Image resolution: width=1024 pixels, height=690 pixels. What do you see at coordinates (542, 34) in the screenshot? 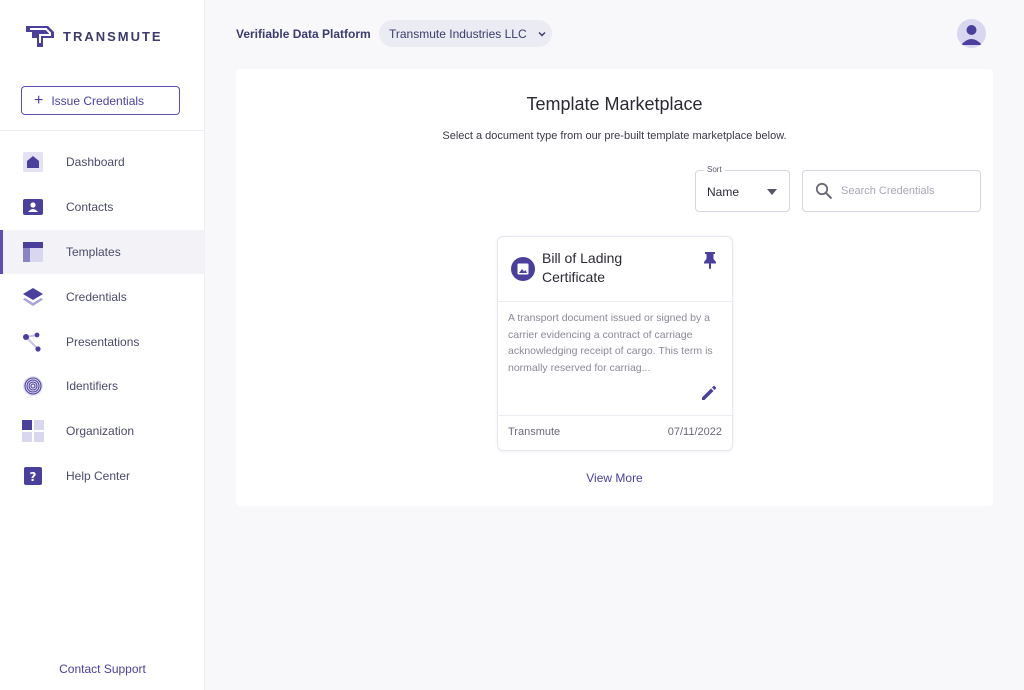
I see `chevron-down-icon` at bounding box center [542, 34].